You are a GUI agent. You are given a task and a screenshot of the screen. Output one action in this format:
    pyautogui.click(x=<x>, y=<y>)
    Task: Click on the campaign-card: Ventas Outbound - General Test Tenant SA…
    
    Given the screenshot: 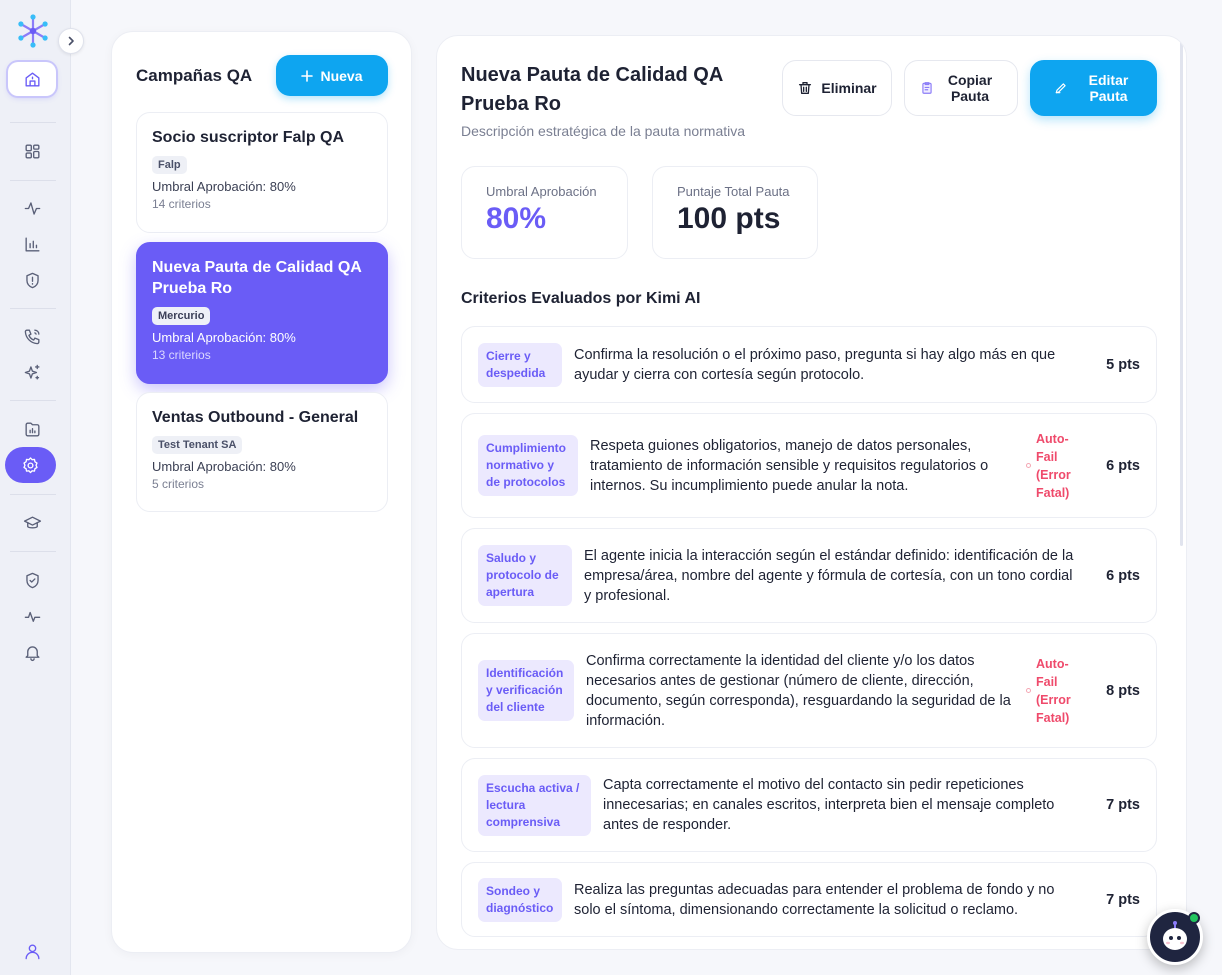 What is the action you would take?
    pyautogui.click(x=262, y=452)
    